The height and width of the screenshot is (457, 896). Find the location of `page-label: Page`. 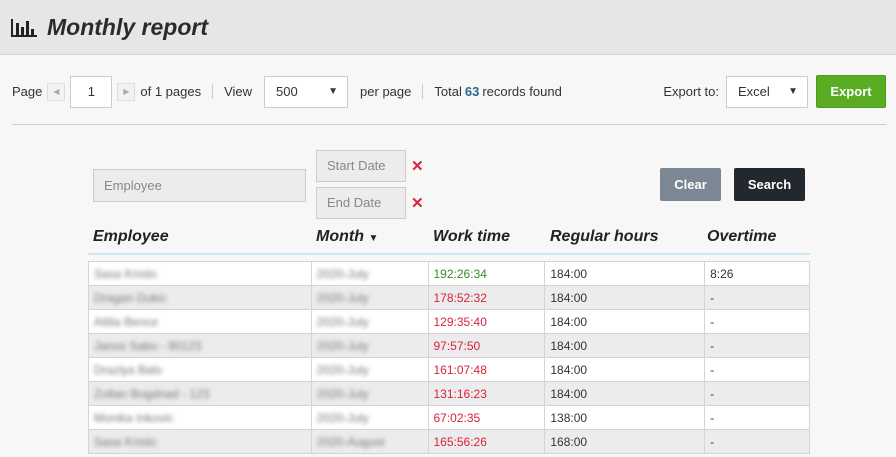

page-label: Page is located at coordinates (27, 91).